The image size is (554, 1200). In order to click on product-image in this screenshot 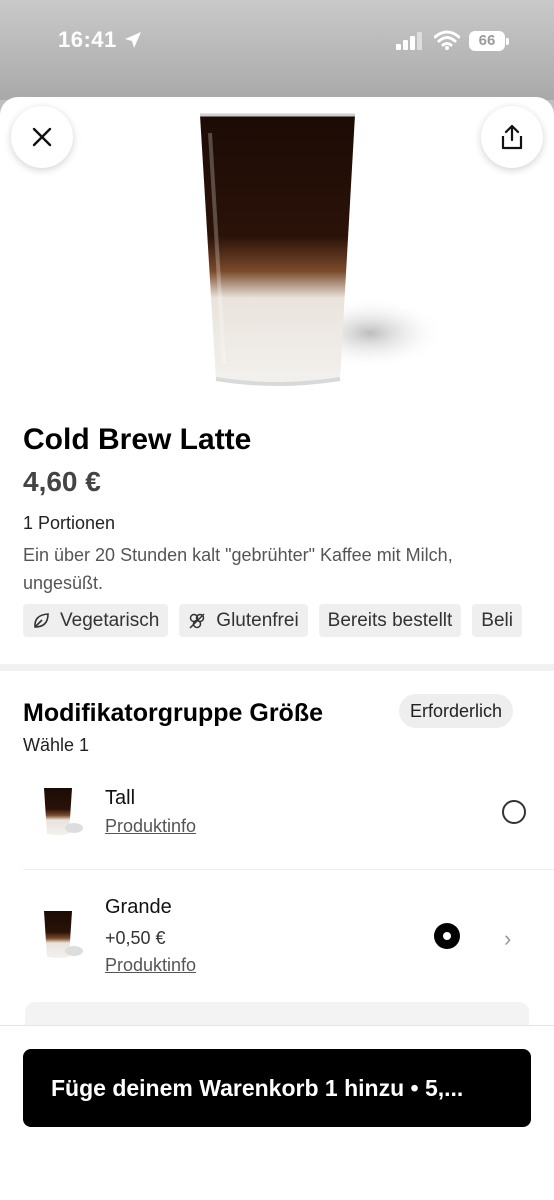, I will do `click(320, 249)`.